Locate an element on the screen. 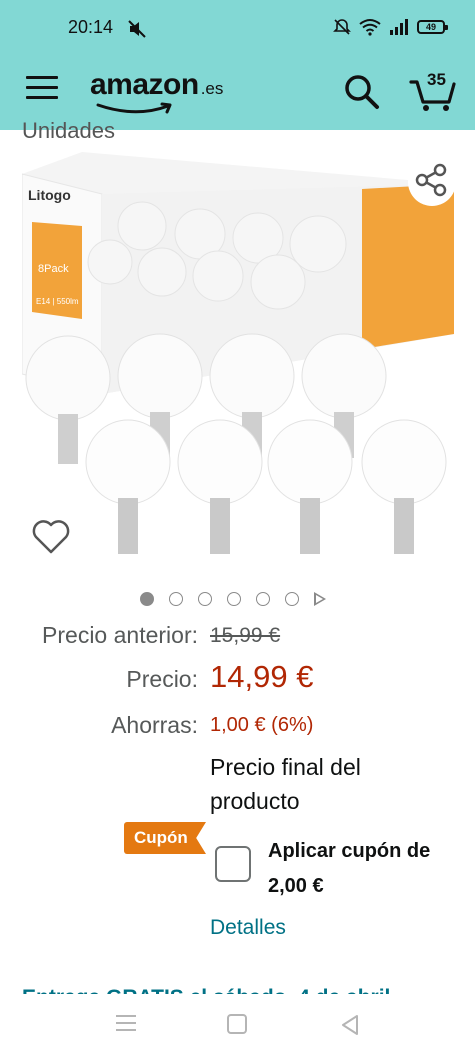 Image resolution: width=475 pixels, height=1056 pixels. old-price: 15,99 € is located at coordinates (245, 635).